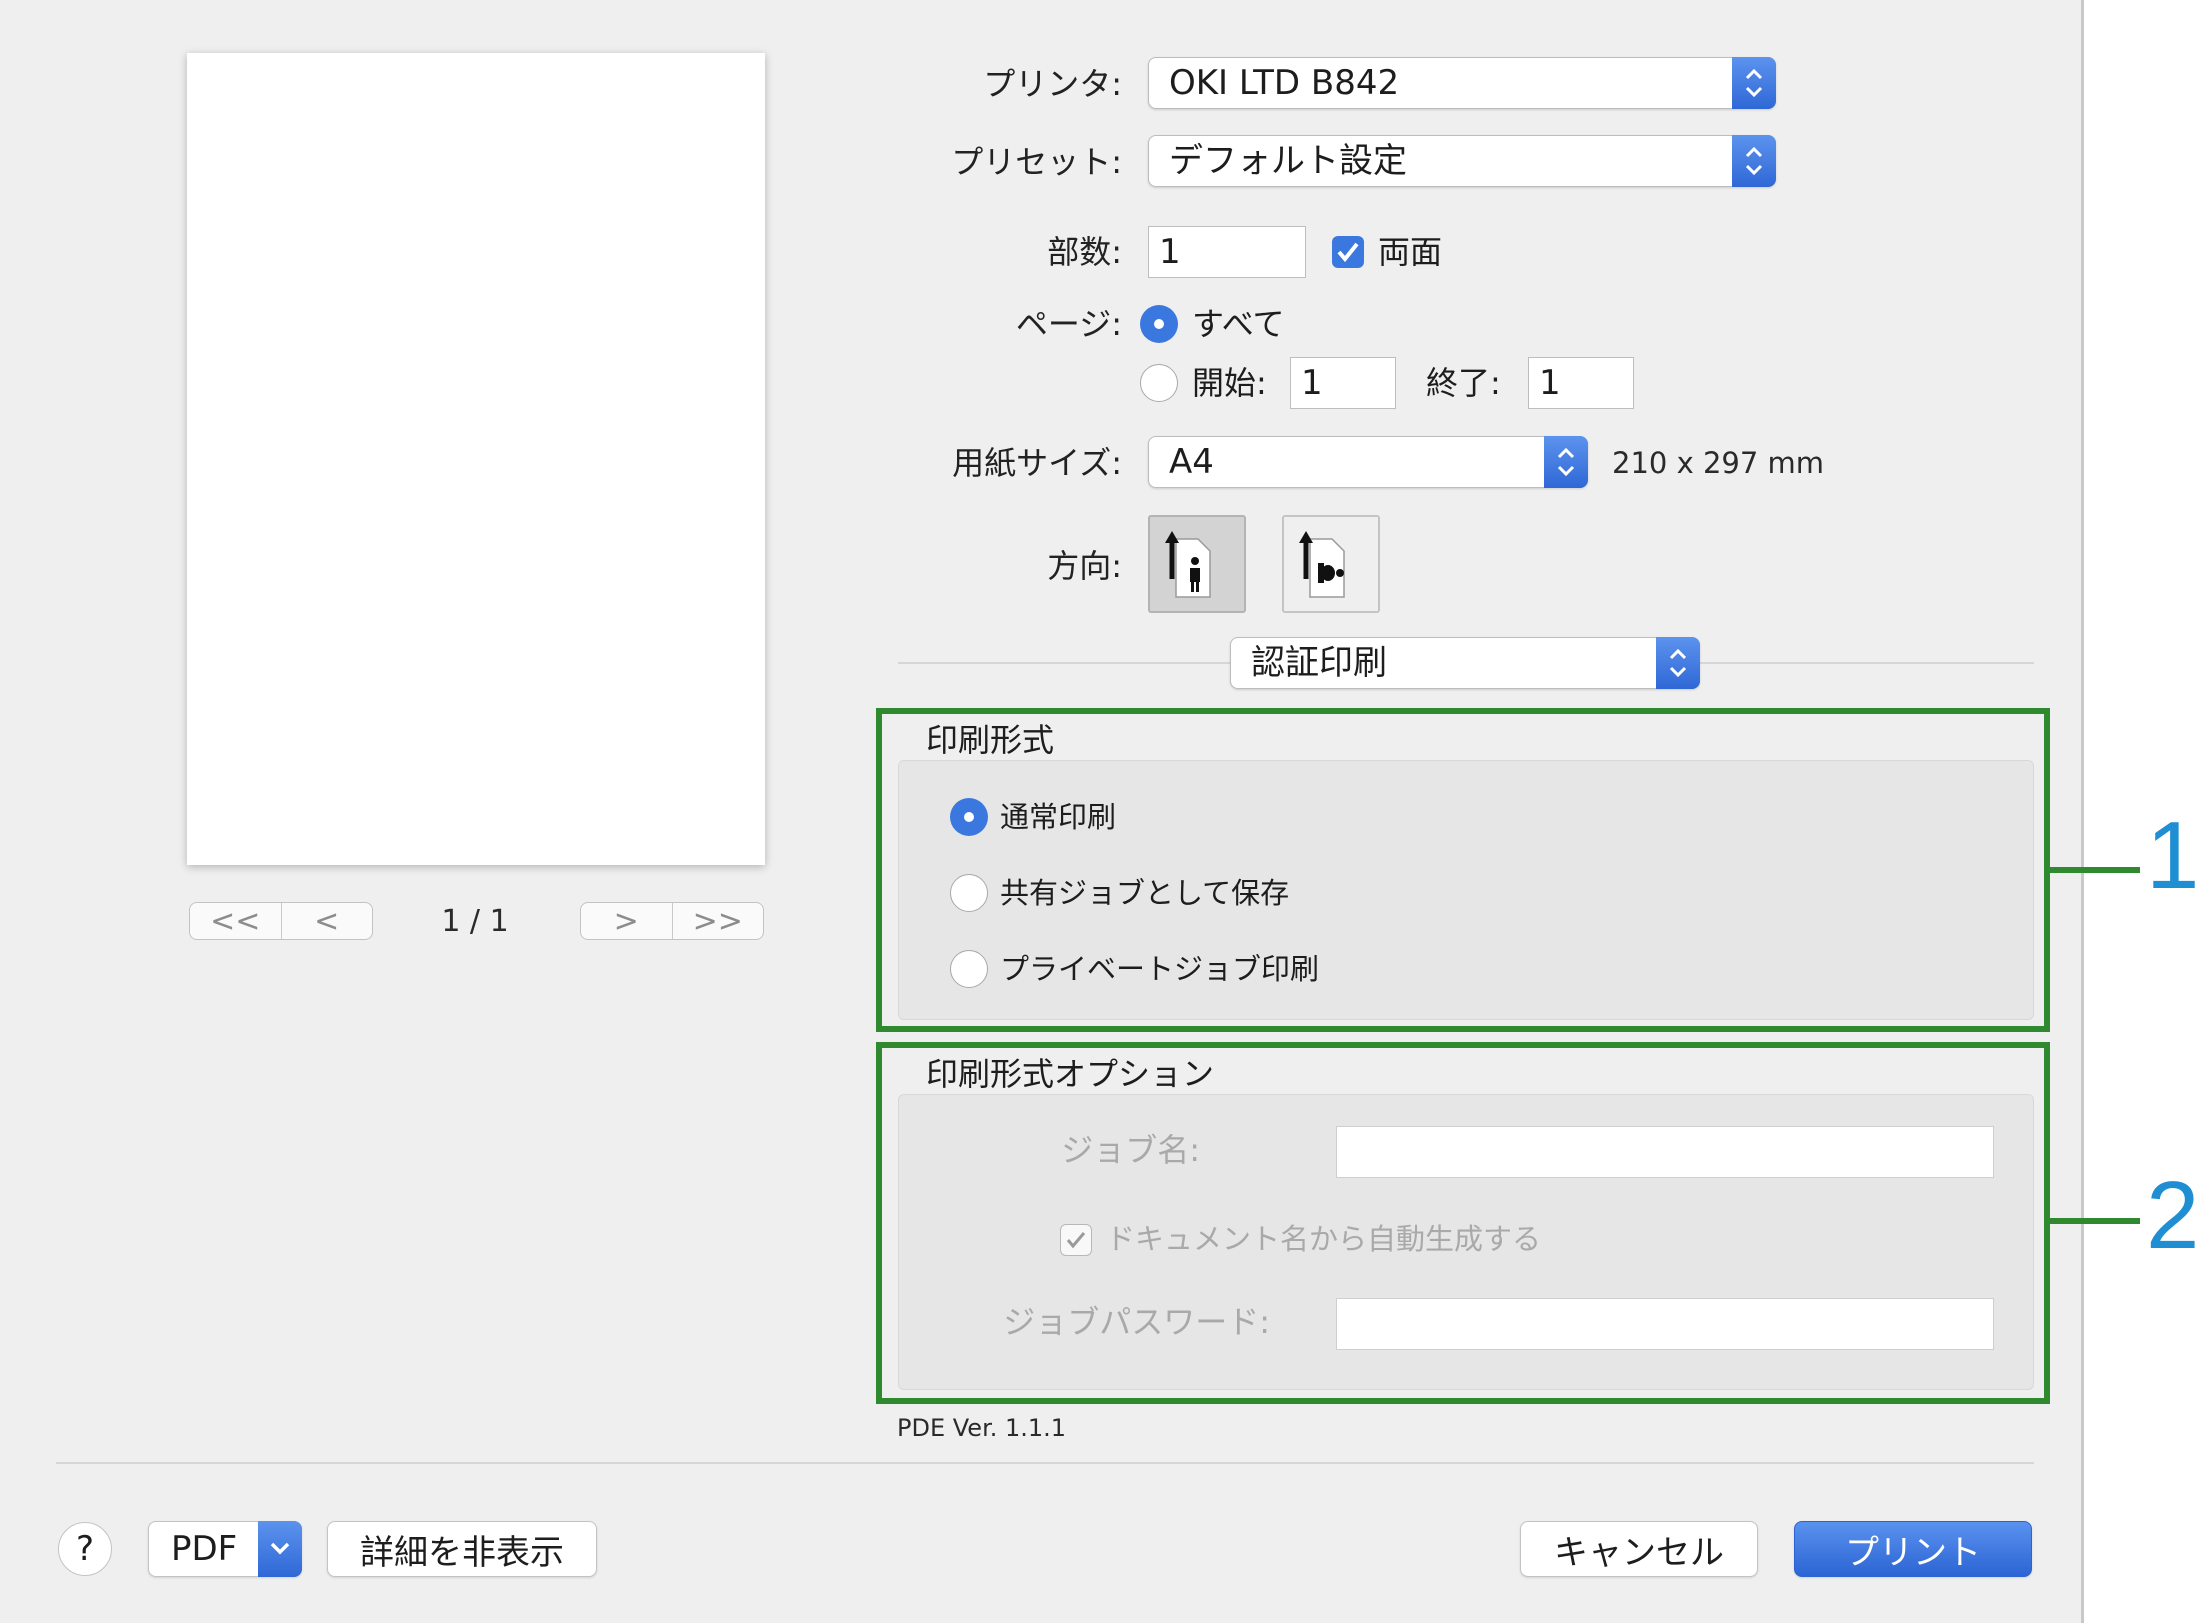  Describe the element at coordinates (1754, 161) in the screenshot. I see `preset-chevron-icon` at that location.